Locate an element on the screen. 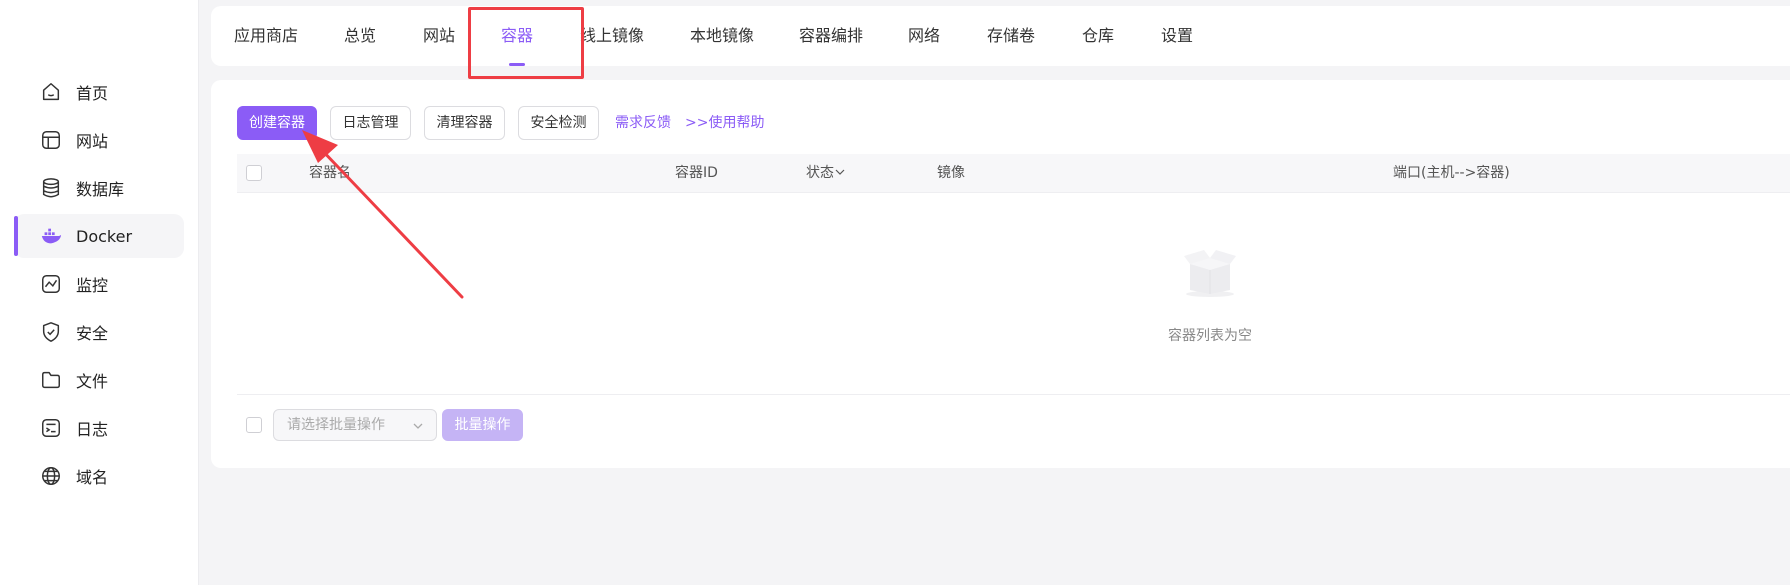 Image resolution: width=1790 pixels, height=585 pixels. batch-operation-button: 批量操作 is located at coordinates (482, 425).